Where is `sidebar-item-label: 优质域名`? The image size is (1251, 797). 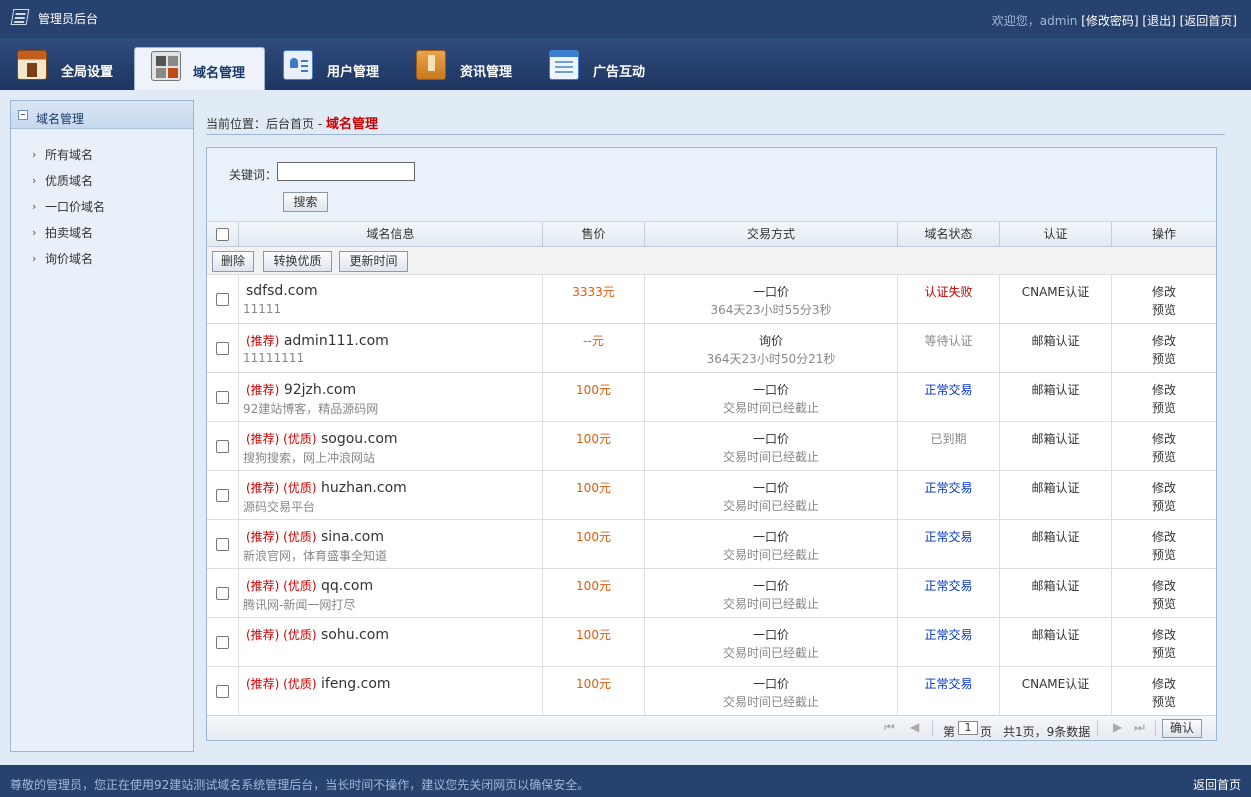 sidebar-item-label: 优质域名 is located at coordinates (69, 181).